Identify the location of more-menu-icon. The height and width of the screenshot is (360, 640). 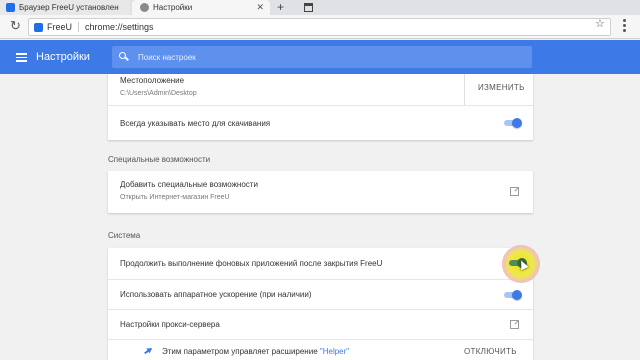
(624, 26).